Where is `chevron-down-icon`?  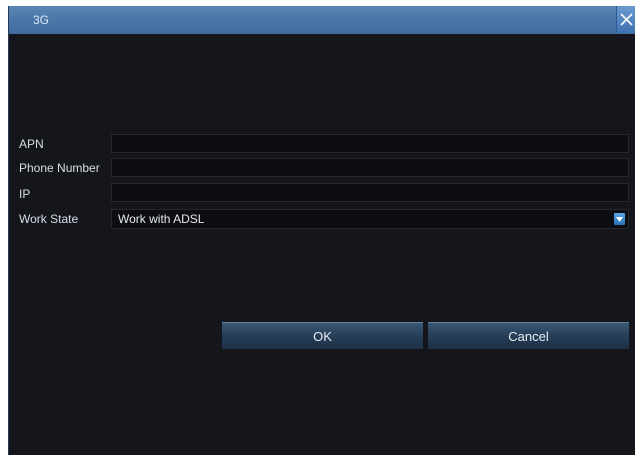 chevron-down-icon is located at coordinates (619, 219).